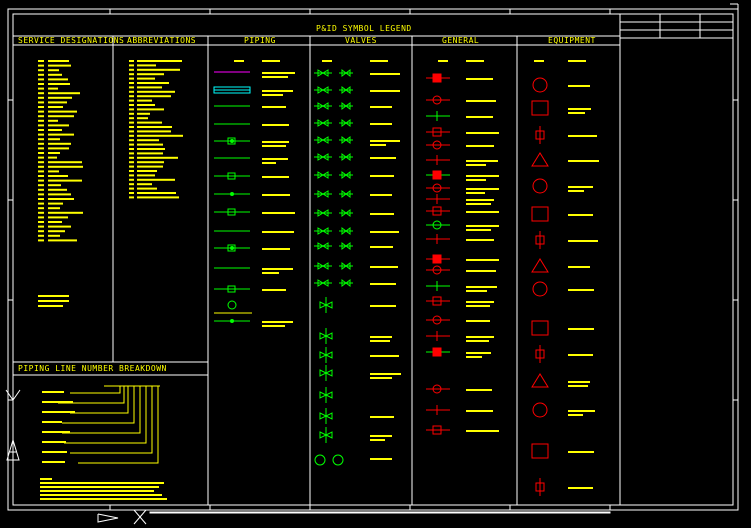 The width and height of the screenshot is (751, 528). I want to click on pipe-node, so click(232, 141).